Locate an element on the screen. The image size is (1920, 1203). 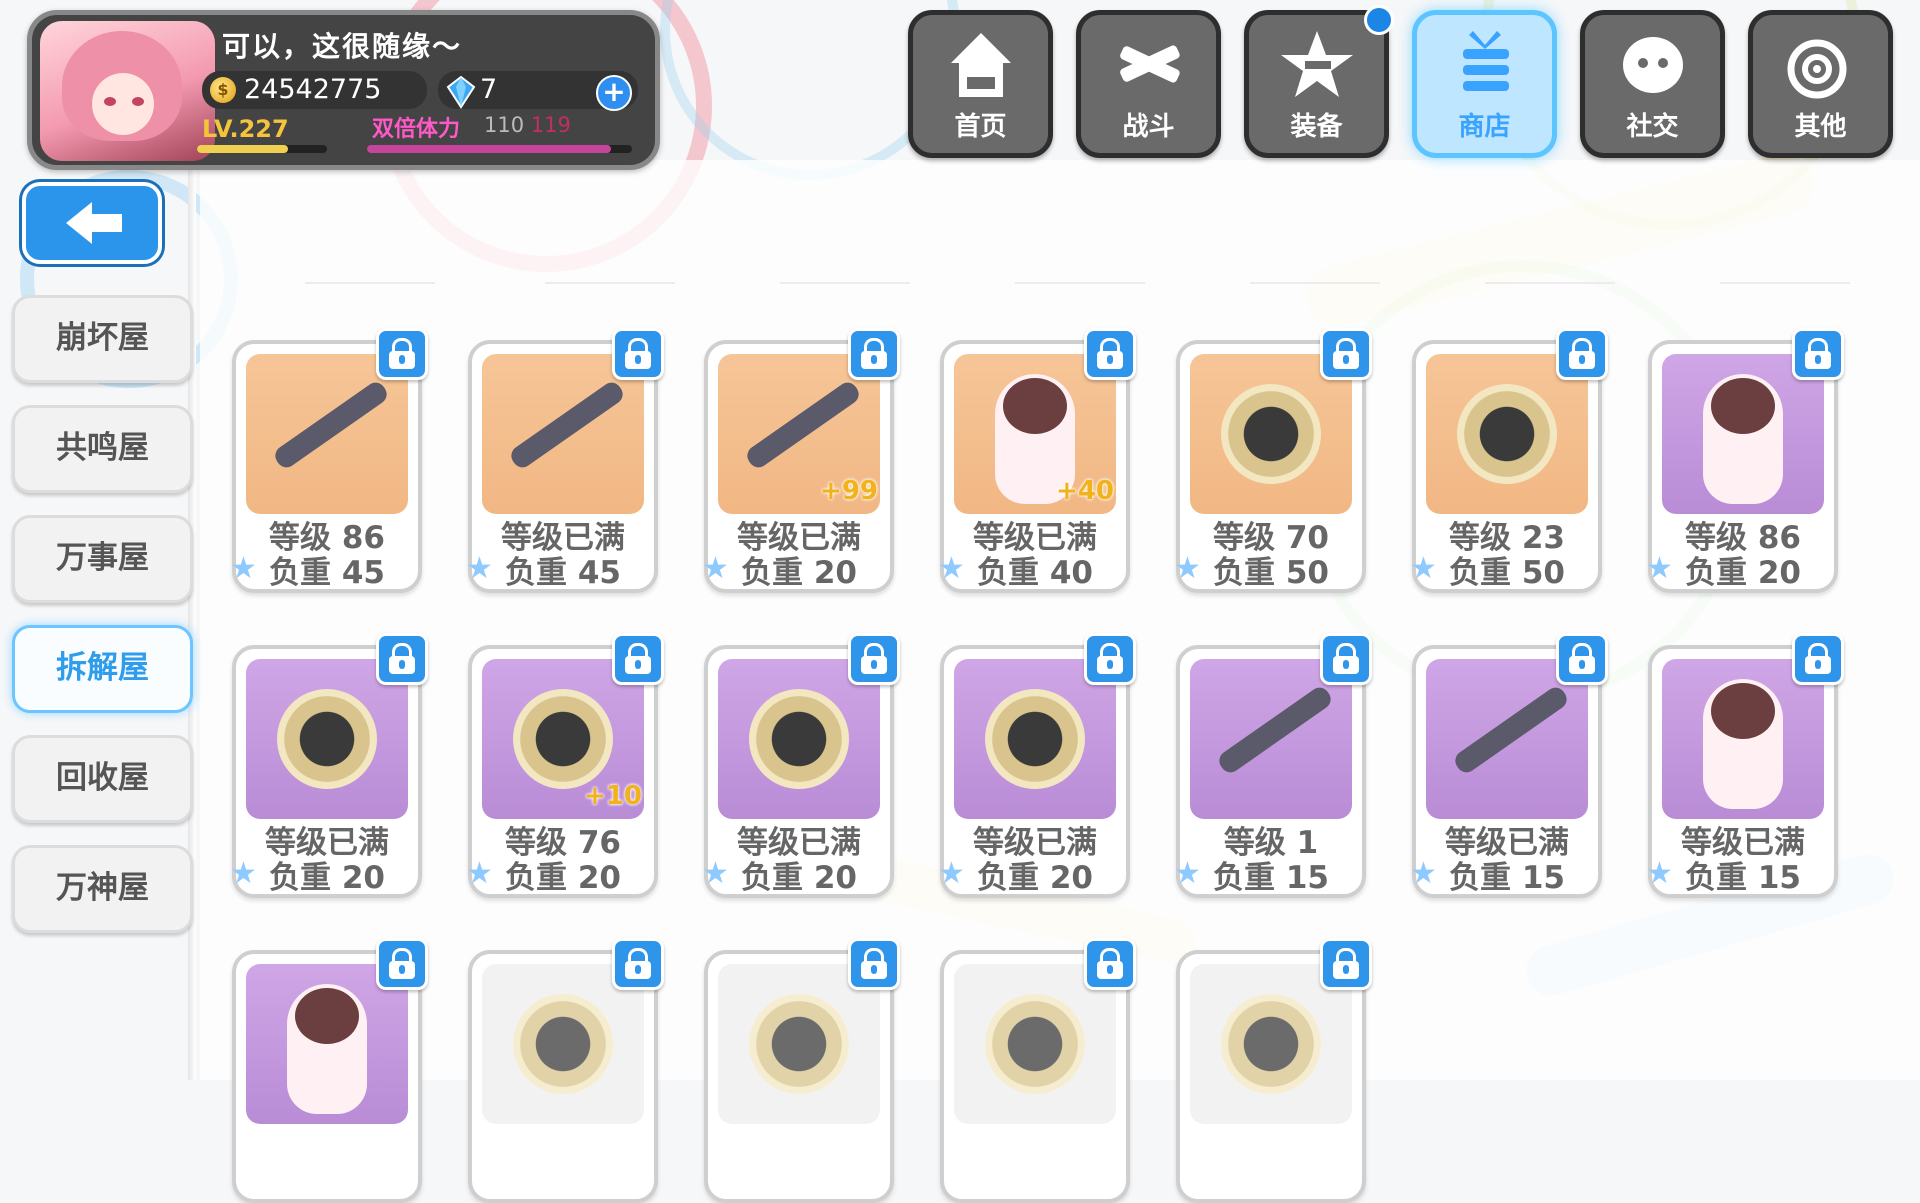
nav-button-2: 装备 is located at coordinates (1319, 81).